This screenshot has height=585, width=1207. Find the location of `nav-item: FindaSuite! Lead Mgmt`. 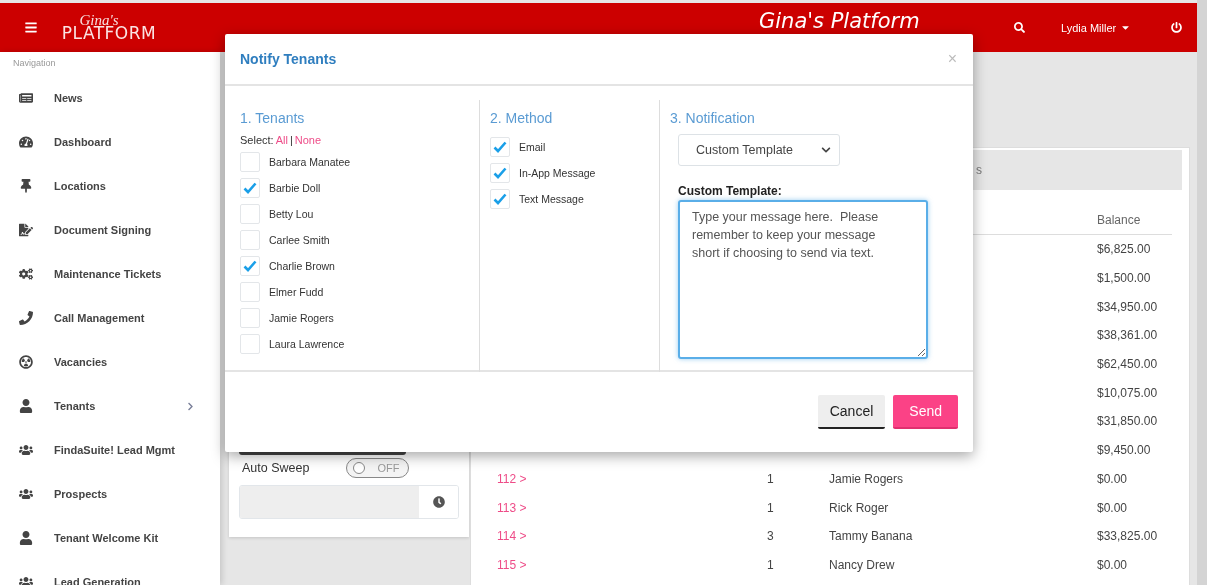

nav-item: FindaSuite! Lead Mgmt is located at coordinates (110, 450).